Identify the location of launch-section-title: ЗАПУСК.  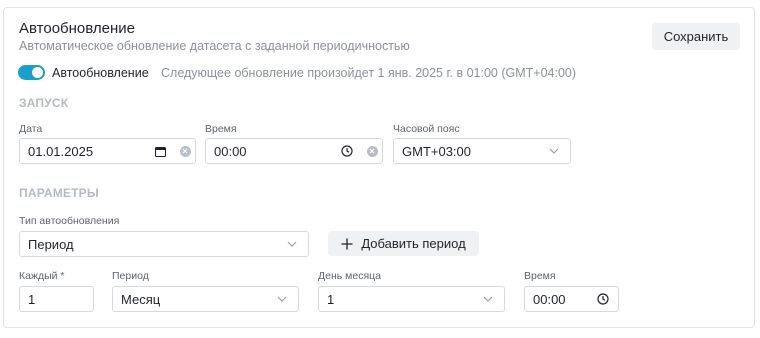
(44, 103).